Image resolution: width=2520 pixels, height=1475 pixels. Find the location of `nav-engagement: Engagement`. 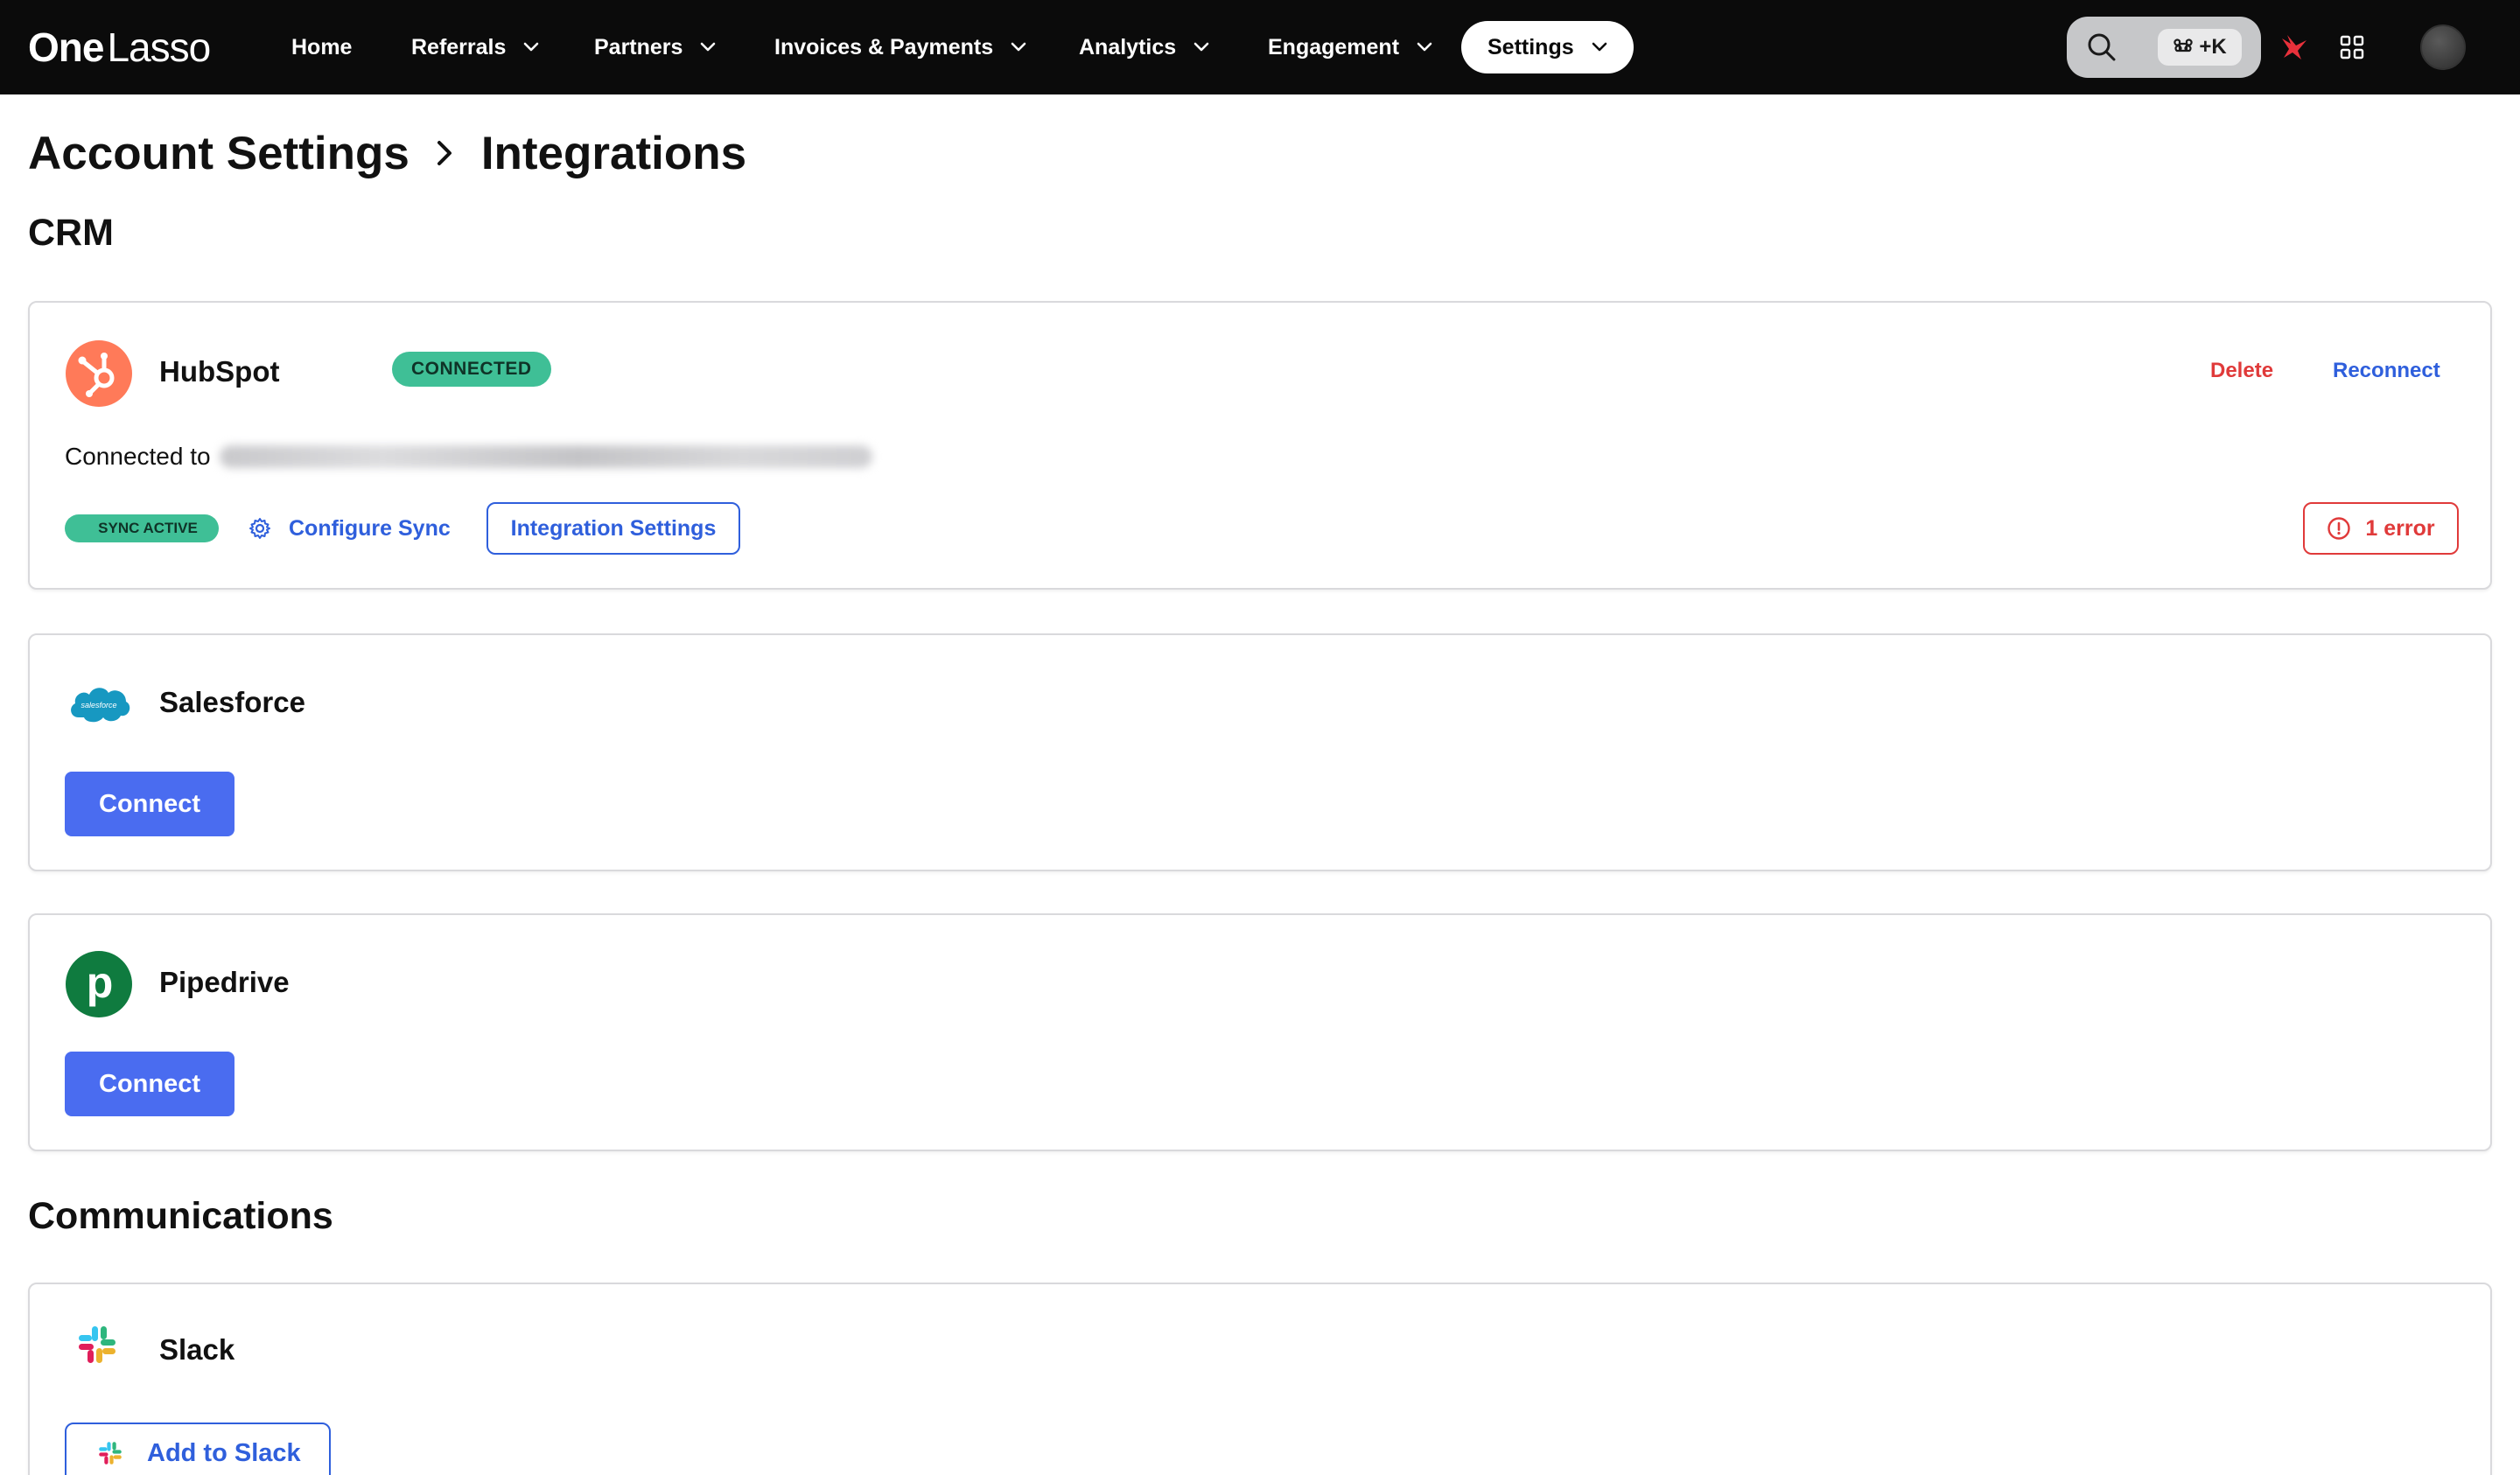

nav-engagement: Engagement is located at coordinates (1350, 47).